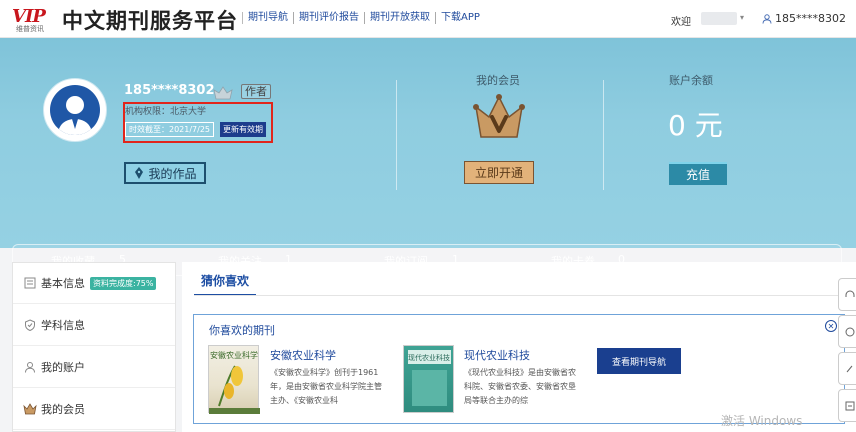 This screenshot has width=856, height=432. Describe the element at coordinates (399, 18) in the screenshot. I see `nav-open-access: 期刊开放获取` at that location.